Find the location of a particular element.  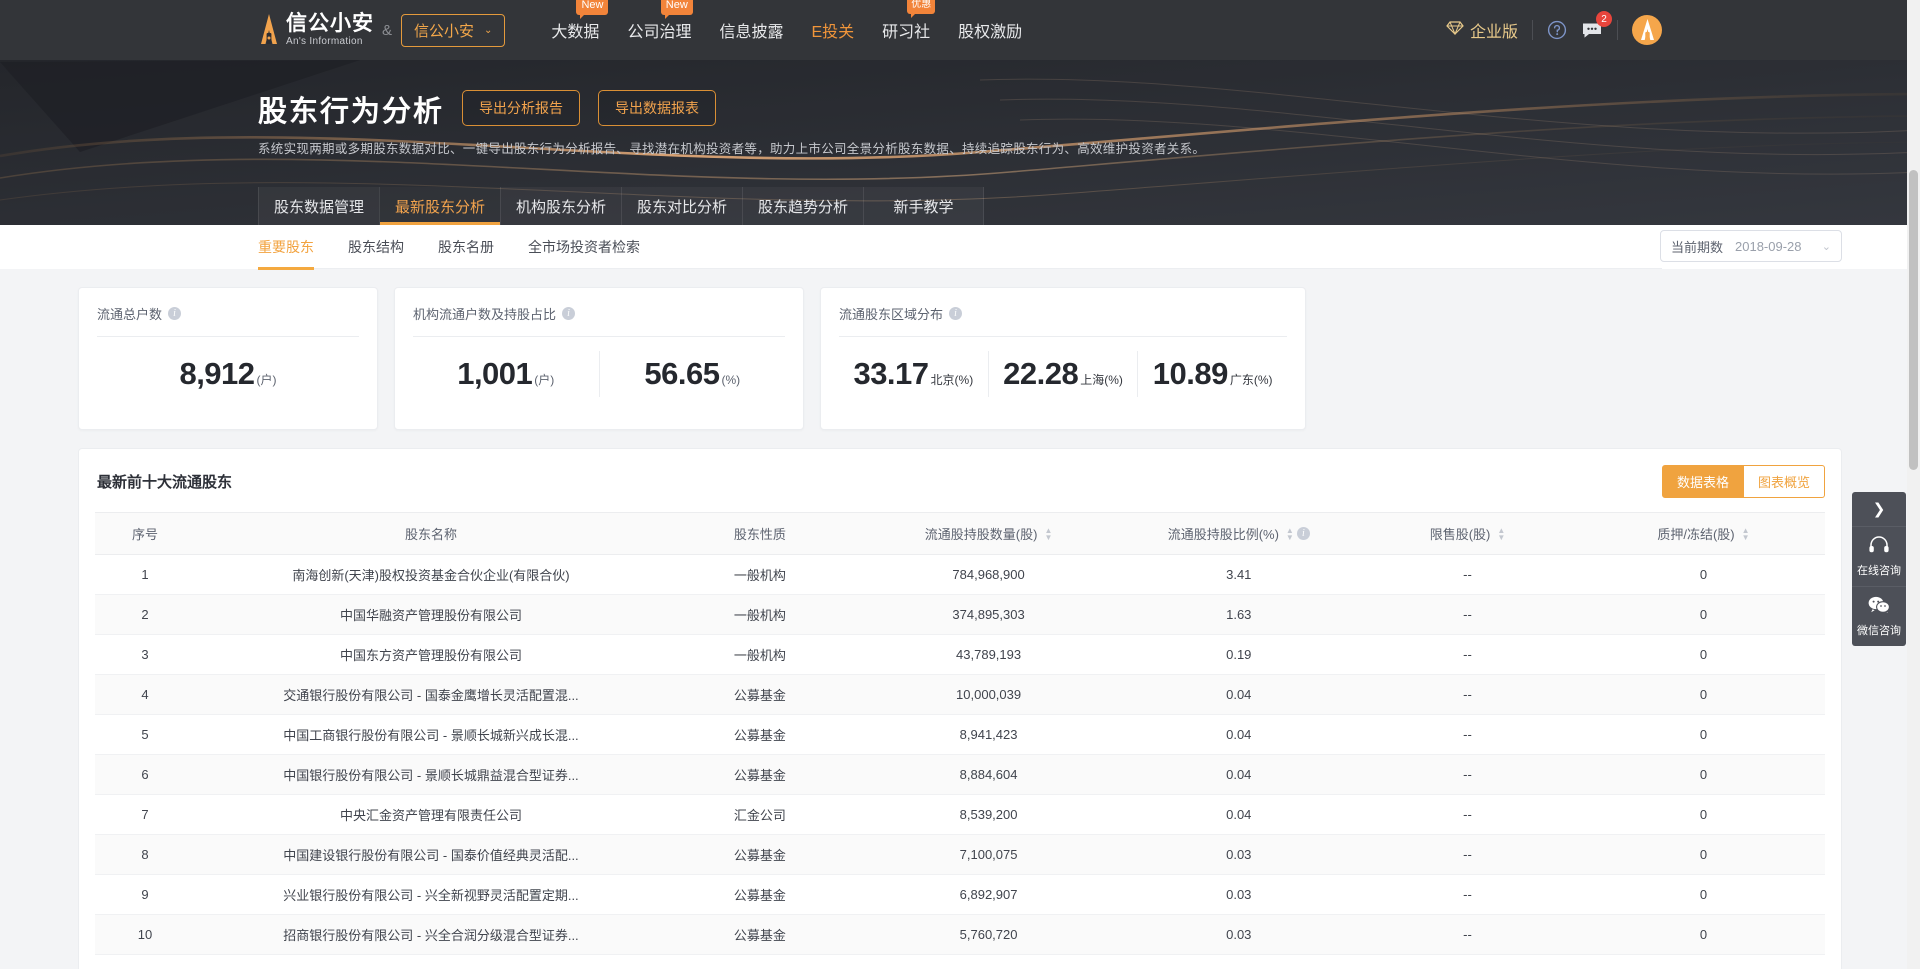

tab-shareholder-data-management: 股东数据管理 is located at coordinates (318, 206).